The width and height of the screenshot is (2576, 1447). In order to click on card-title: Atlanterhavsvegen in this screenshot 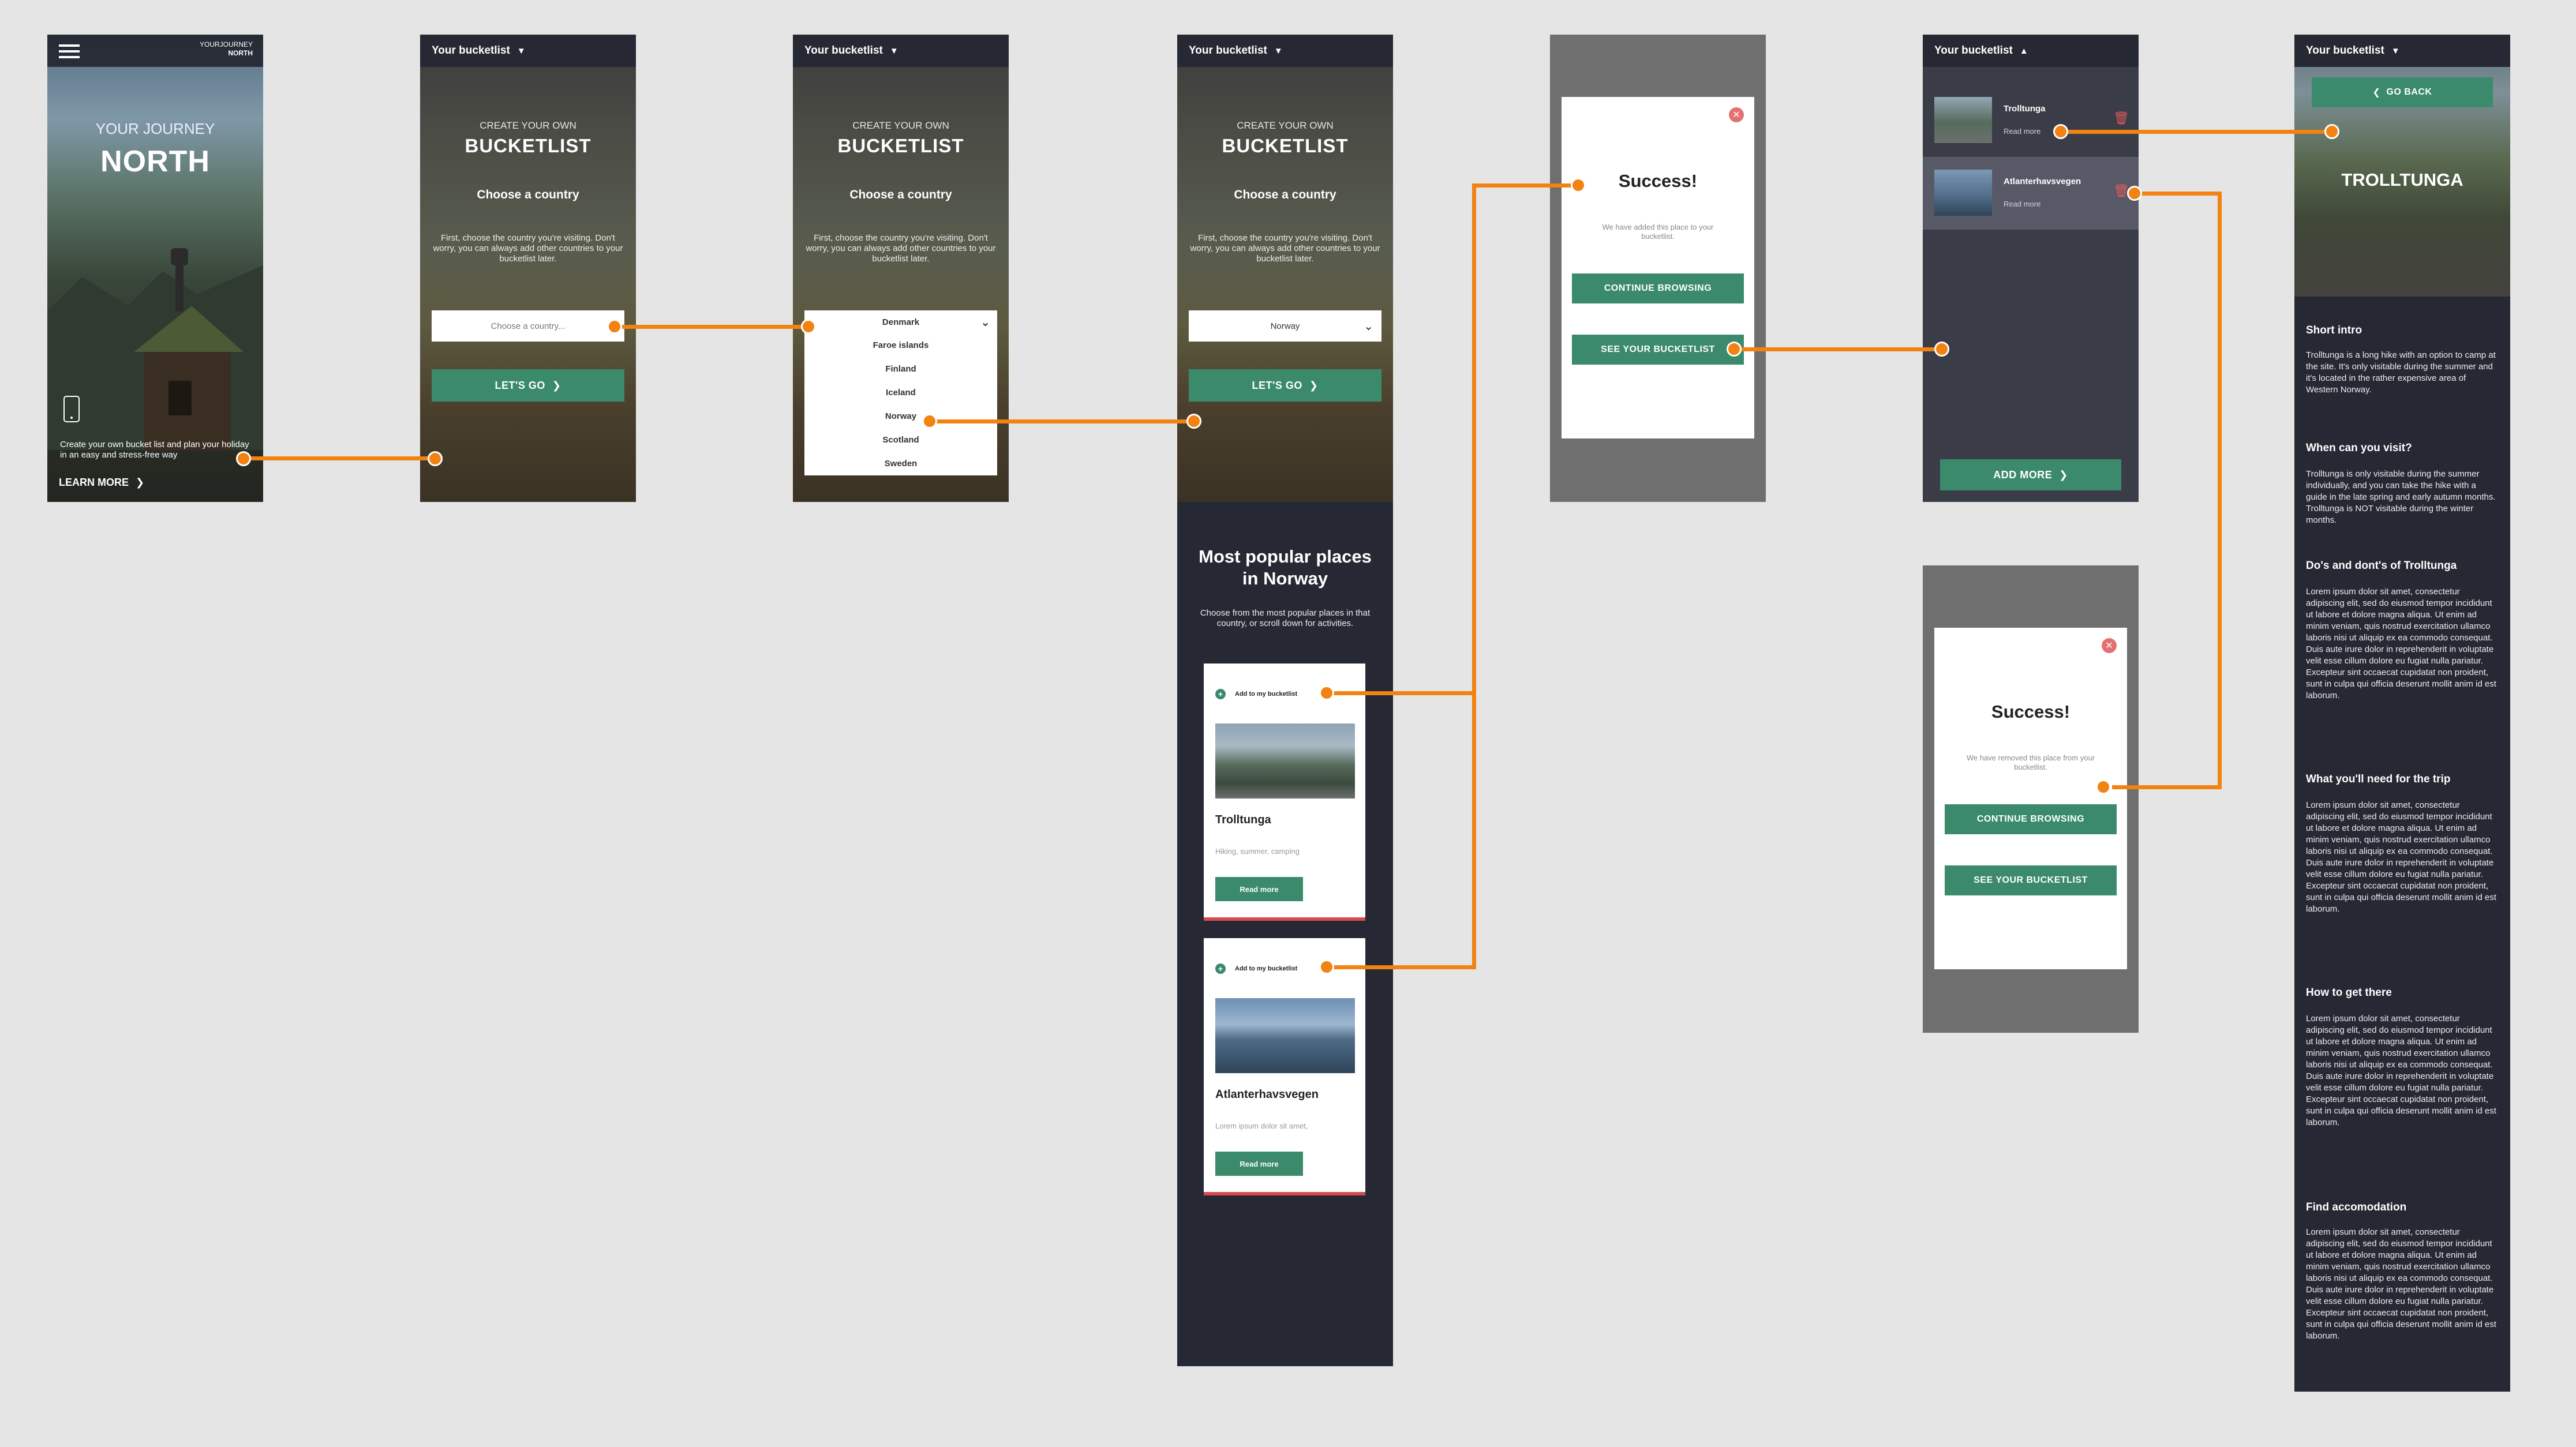, I will do `click(1267, 1094)`.